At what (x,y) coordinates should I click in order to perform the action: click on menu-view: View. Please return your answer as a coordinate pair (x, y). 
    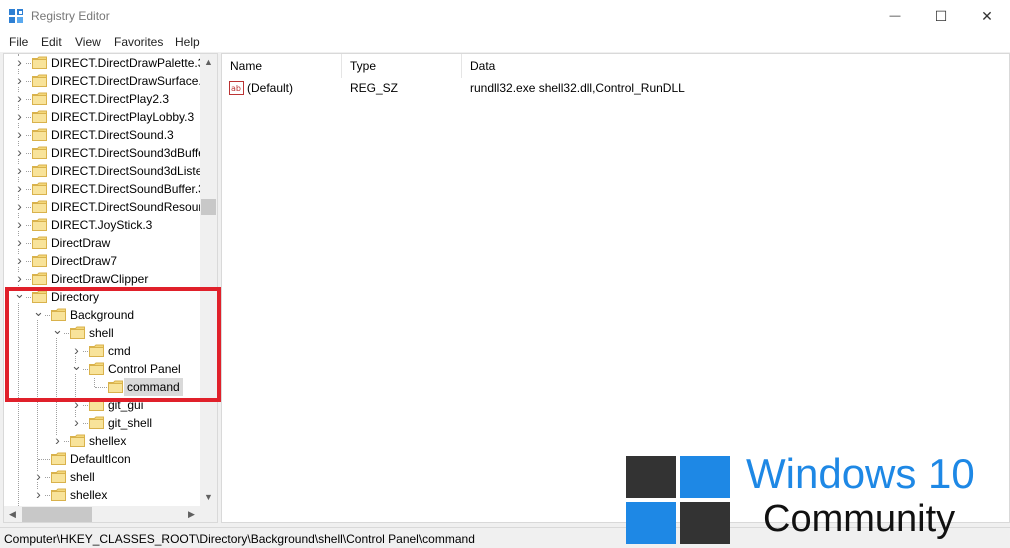
    Looking at the image, I should click on (88, 42).